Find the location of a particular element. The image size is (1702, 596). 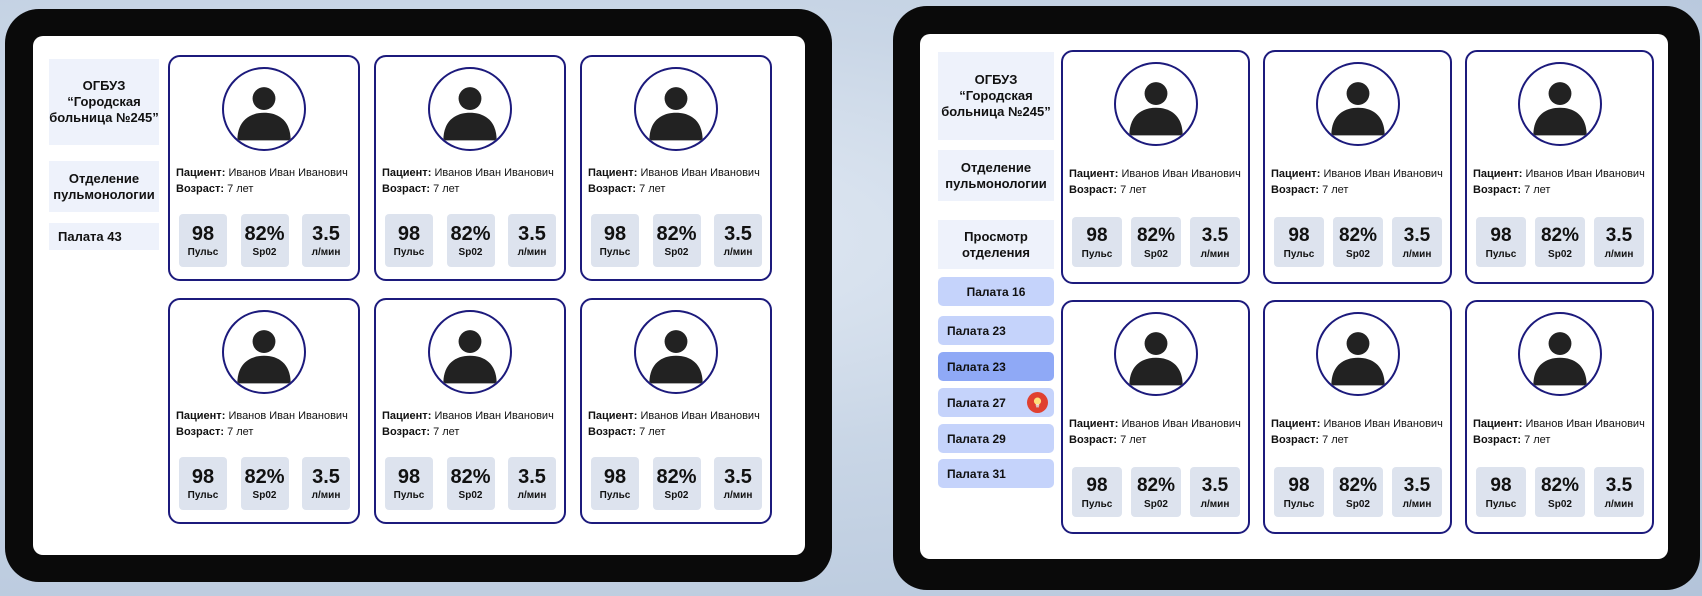

ward-button-27: Палата 27 is located at coordinates (996, 402).